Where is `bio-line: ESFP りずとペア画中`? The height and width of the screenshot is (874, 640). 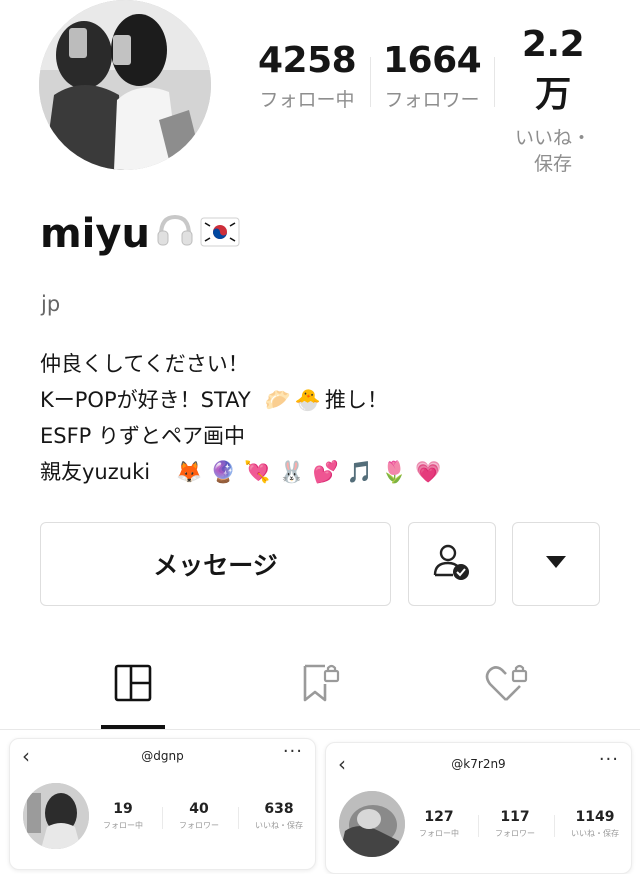
bio-line: ESFP りずとペア画中 is located at coordinates (143, 436).